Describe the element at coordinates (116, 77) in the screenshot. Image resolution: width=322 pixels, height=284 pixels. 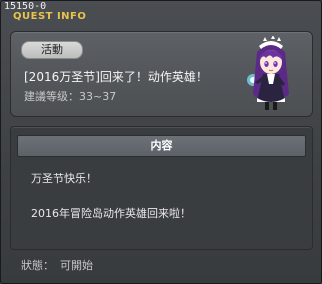
I see `quest-name: [2016万圣节]回来了！动作英雄！` at that location.